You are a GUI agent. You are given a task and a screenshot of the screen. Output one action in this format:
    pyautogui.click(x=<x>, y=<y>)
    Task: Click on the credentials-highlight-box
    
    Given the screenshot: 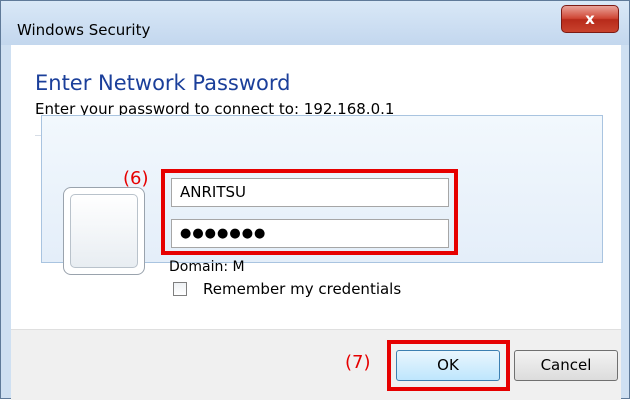 What is the action you would take?
    pyautogui.click(x=309, y=212)
    